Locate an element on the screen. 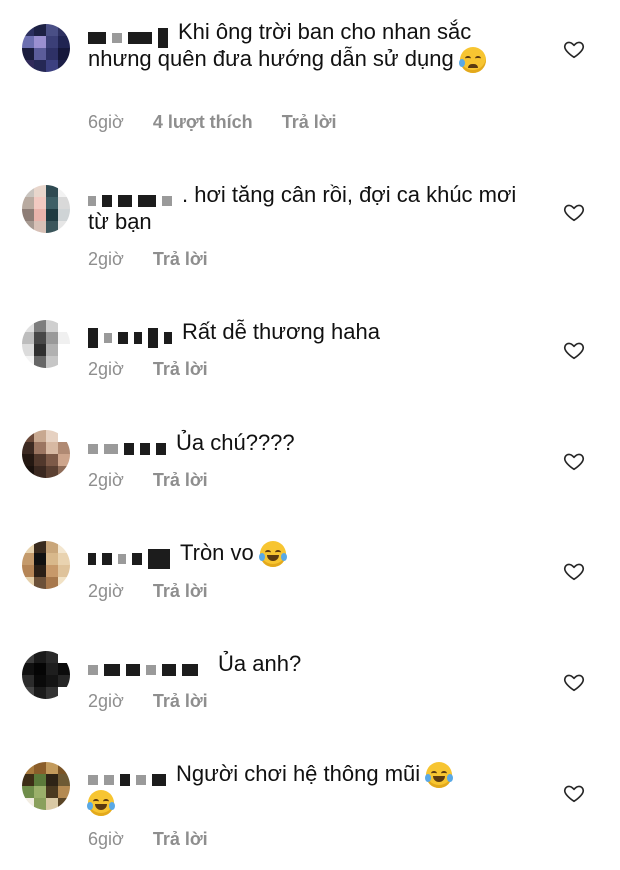 Image resolution: width=620 pixels, height=870 pixels. comment-meta: 6giờ Trả lời is located at coordinates (160, 839).